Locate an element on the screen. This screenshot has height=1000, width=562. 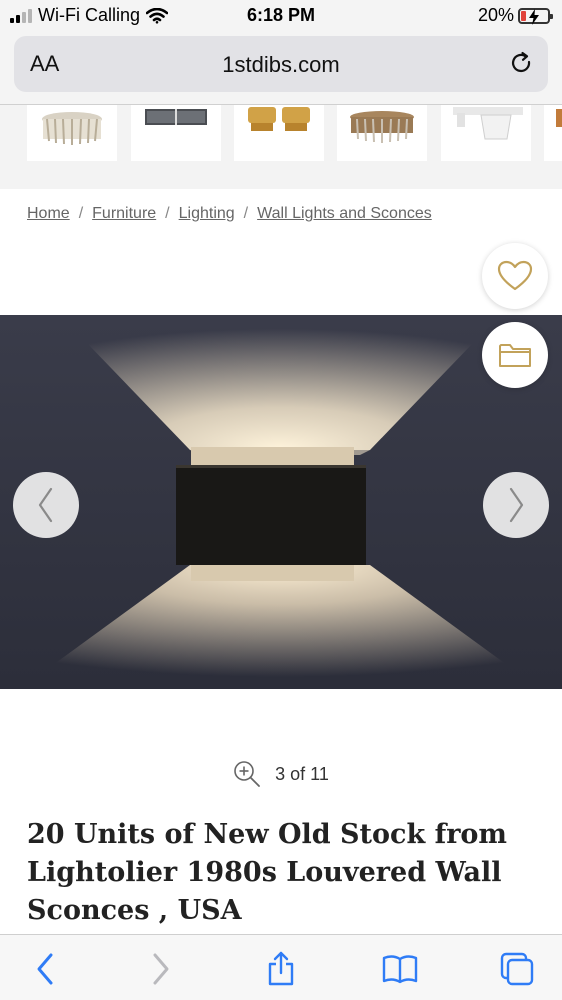
forward-icon is located at coordinates (161, 969).